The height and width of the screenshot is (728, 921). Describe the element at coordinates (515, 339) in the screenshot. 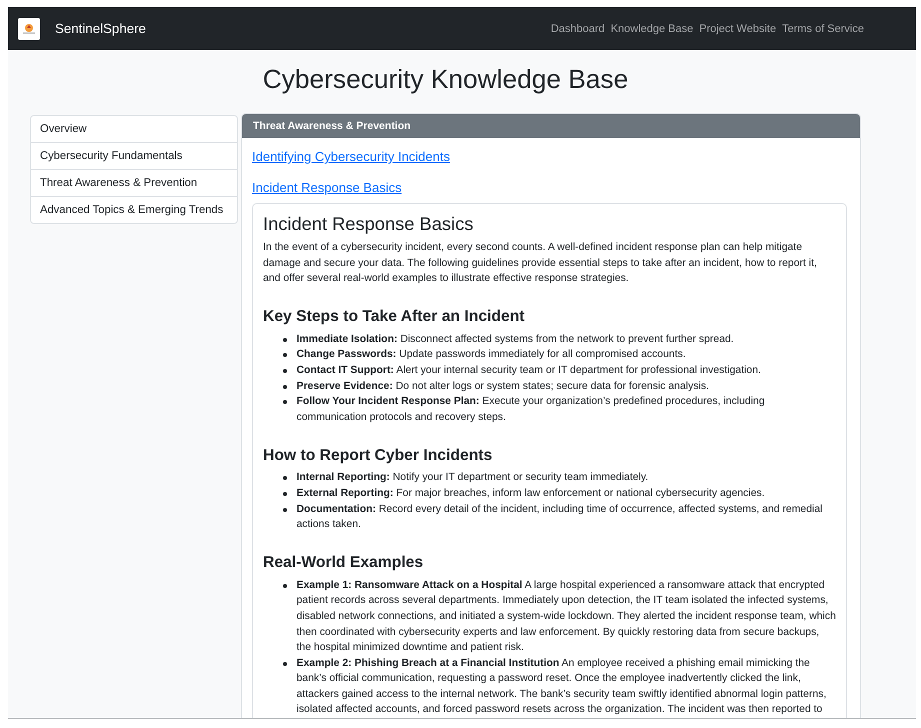

I see `list-item-text: Immediate Isolation: Disconnect affected systems from the network to prevent further spread.` at that location.